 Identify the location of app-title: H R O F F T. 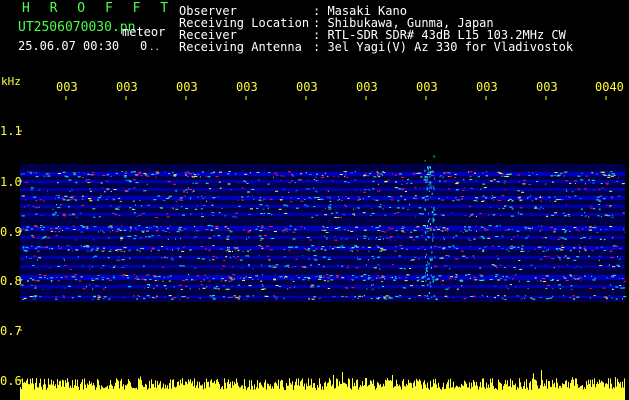
(98, 8).